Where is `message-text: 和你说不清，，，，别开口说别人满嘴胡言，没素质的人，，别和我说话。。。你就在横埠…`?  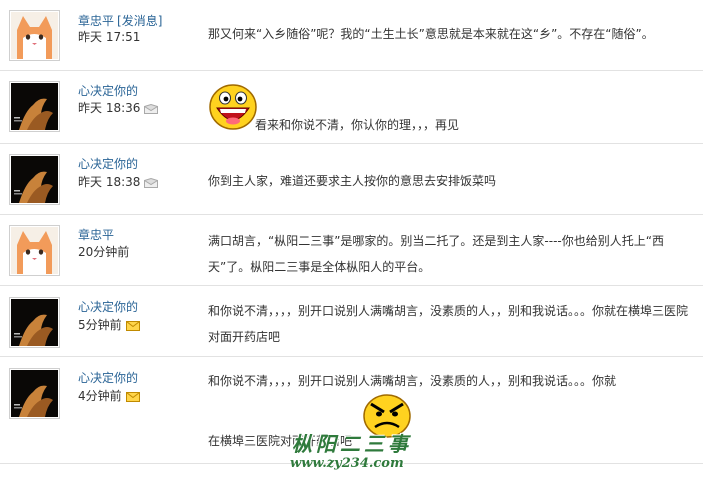 message-text: 和你说不清，，，，别开口说别人满嘴胡言，没素质的人，，别和我说话。。。你就在横埠… is located at coordinates (448, 324).